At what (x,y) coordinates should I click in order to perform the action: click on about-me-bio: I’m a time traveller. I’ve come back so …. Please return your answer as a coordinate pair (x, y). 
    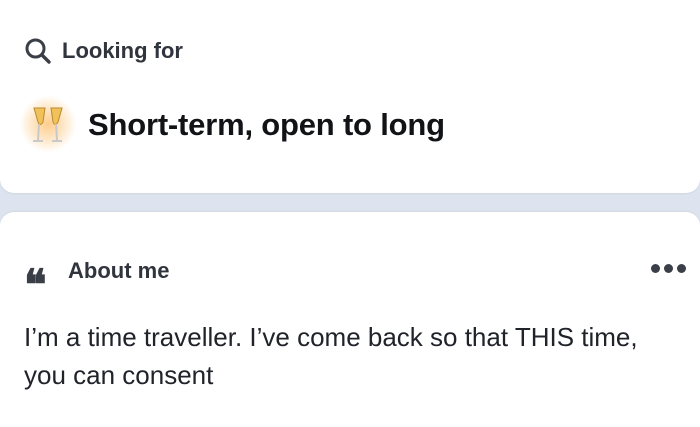
    Looking at the image, I should click on (331, 356).